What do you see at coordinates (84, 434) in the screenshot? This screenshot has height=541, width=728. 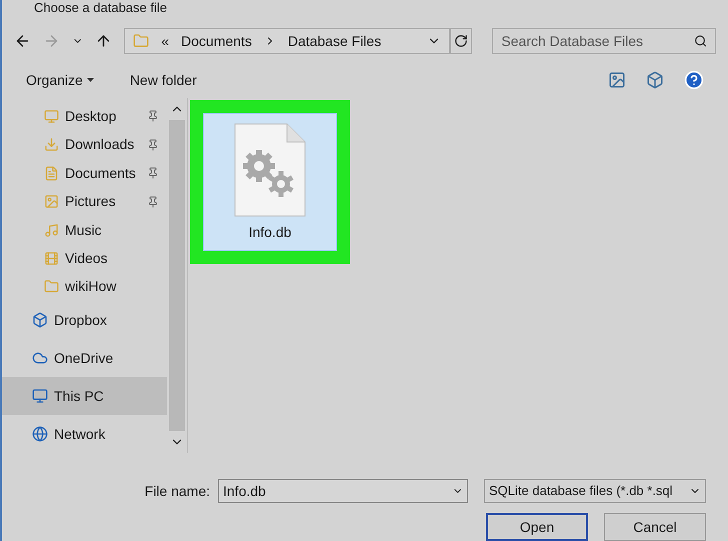 I see `sidebar-item: Network` at bounding box center [84, 434].